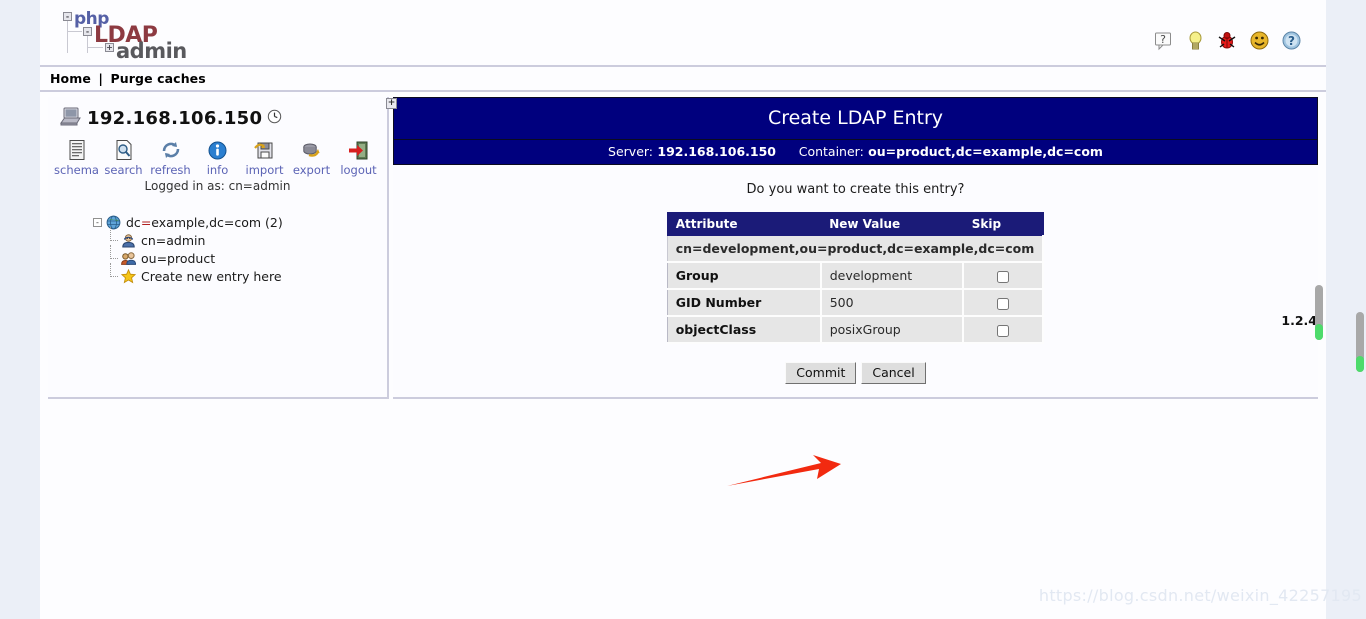 This screenshot has height=619, width=1366. Describe the element at coordinates (217, 186) in the screenshot. I see `logged-in-as: Logged in as: cn=admin` at that location.